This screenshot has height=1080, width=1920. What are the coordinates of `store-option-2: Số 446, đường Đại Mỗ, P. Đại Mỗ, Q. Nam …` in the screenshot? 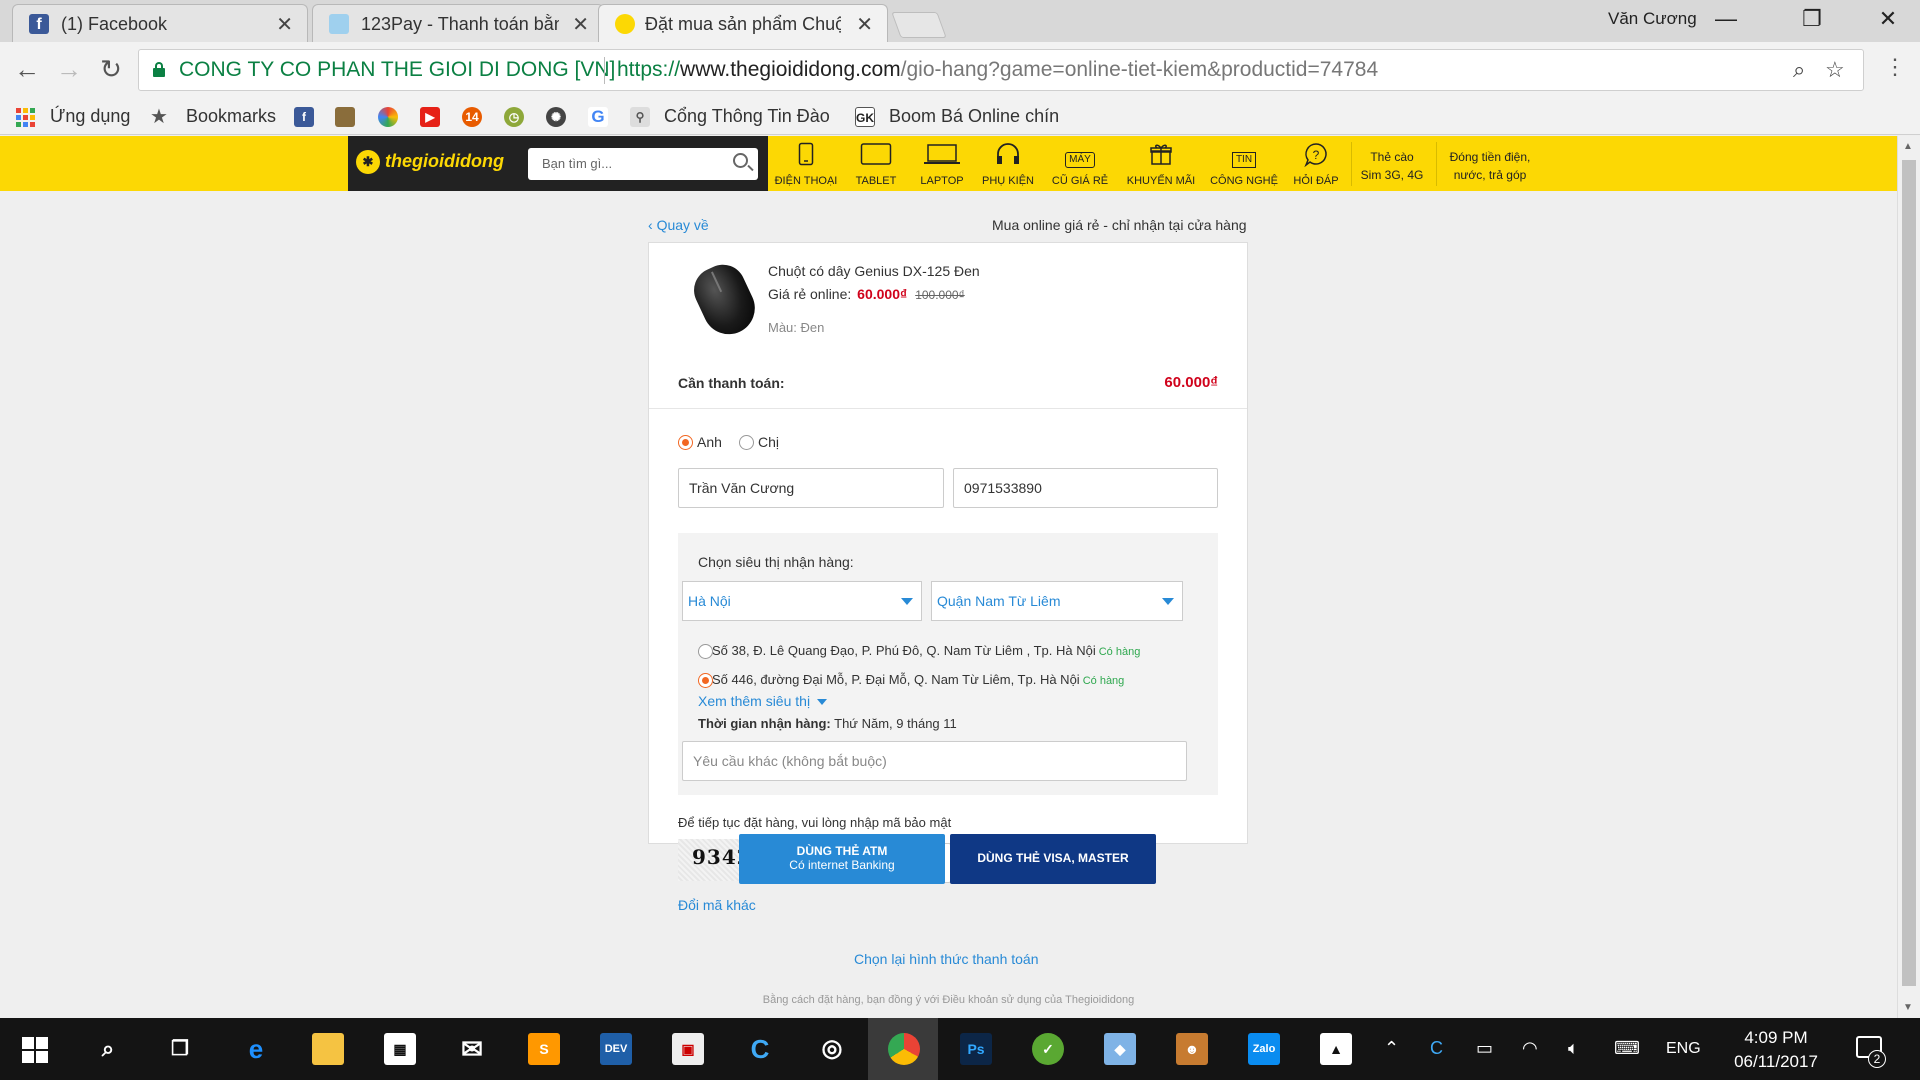 It's located at (918, 679).